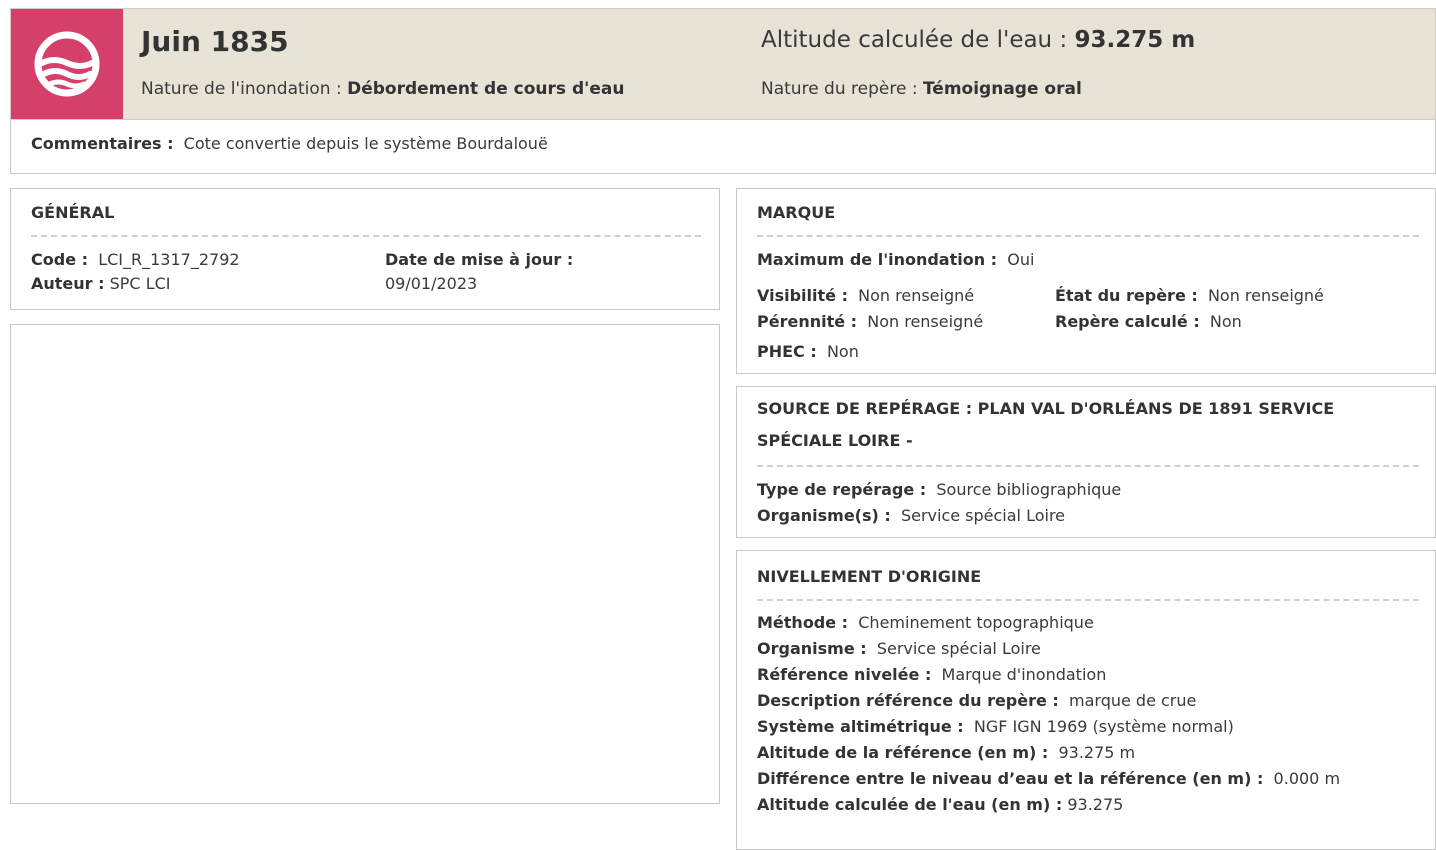 This screenshot has height=850, width=1436. I want to click on general-title: GÉNÉRAL, so click(73, 212).